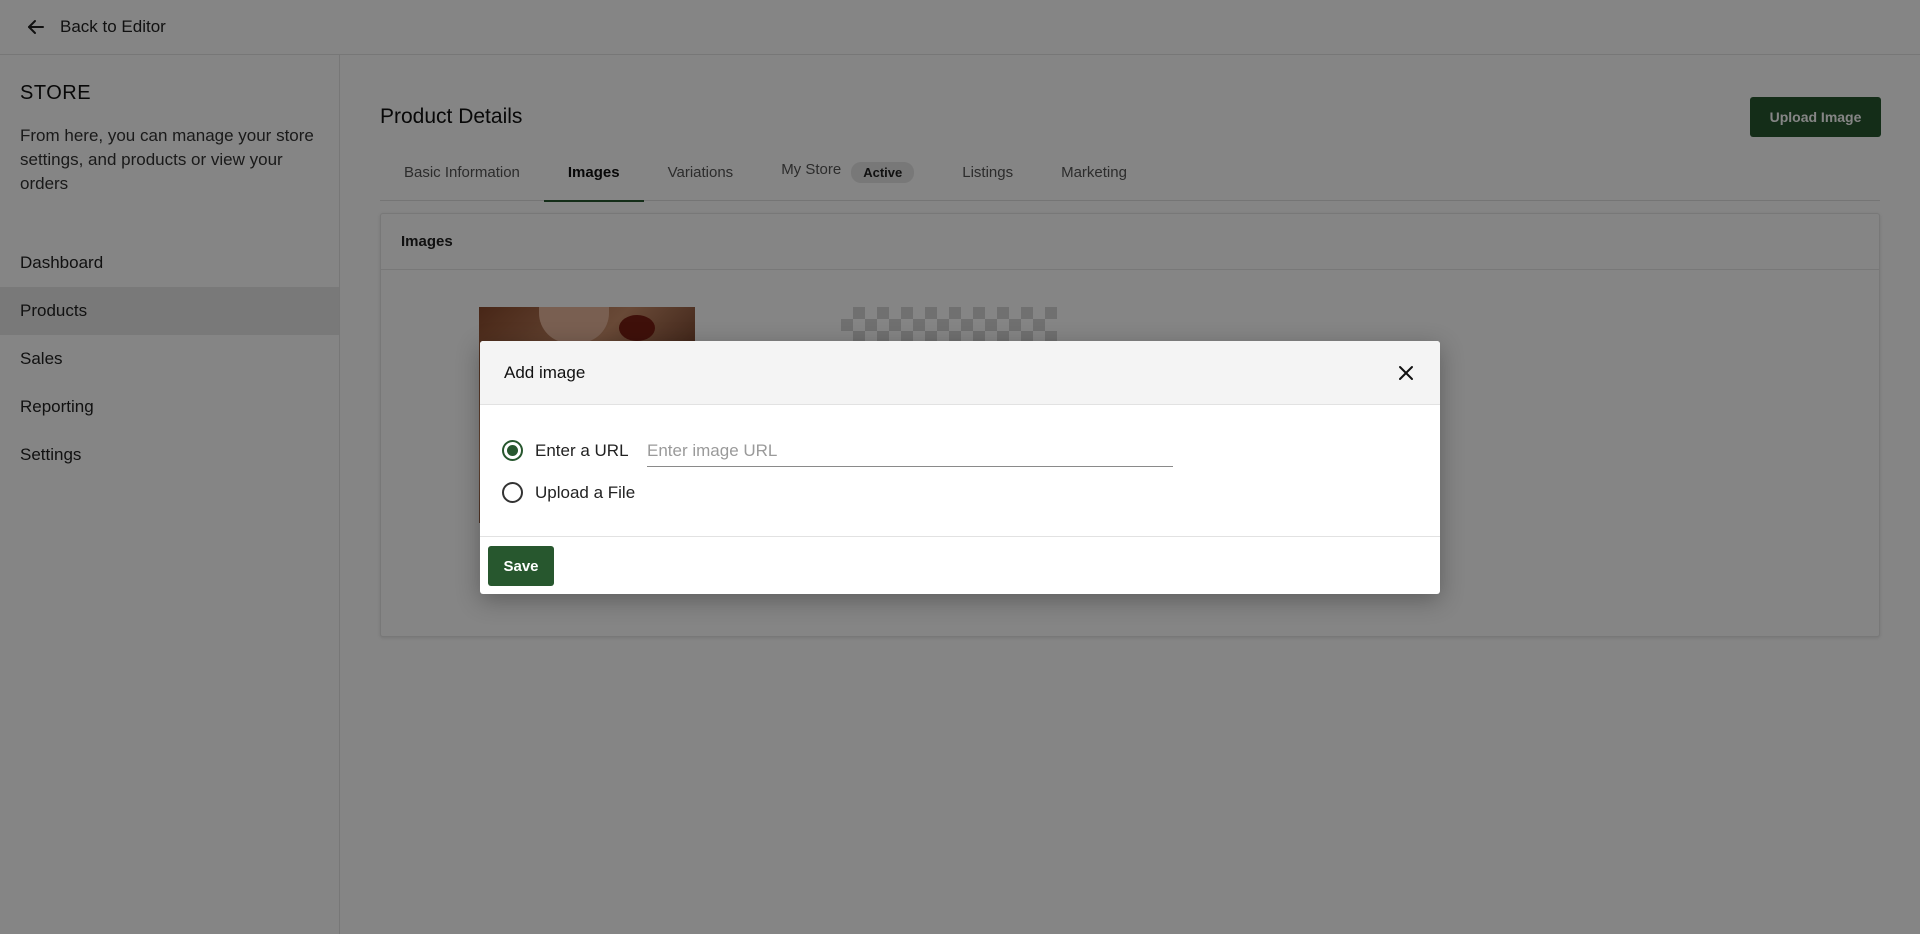 Image resolution: width=1920 pixels, height=934 pixels. What do you see at coordinates (960, 565) in the screenshot?
I see `dialog-footer: Save` at bounding box center [960, 565].